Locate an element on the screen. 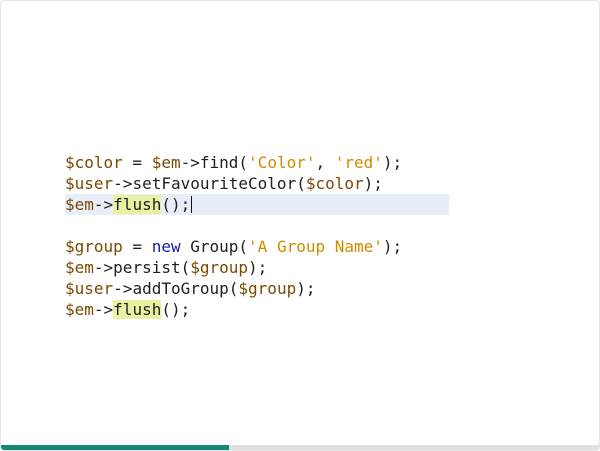 This screenshot has height=451, width=600. method-call-token: ->setFavouriteColor( is located at coordinates (209, 183).